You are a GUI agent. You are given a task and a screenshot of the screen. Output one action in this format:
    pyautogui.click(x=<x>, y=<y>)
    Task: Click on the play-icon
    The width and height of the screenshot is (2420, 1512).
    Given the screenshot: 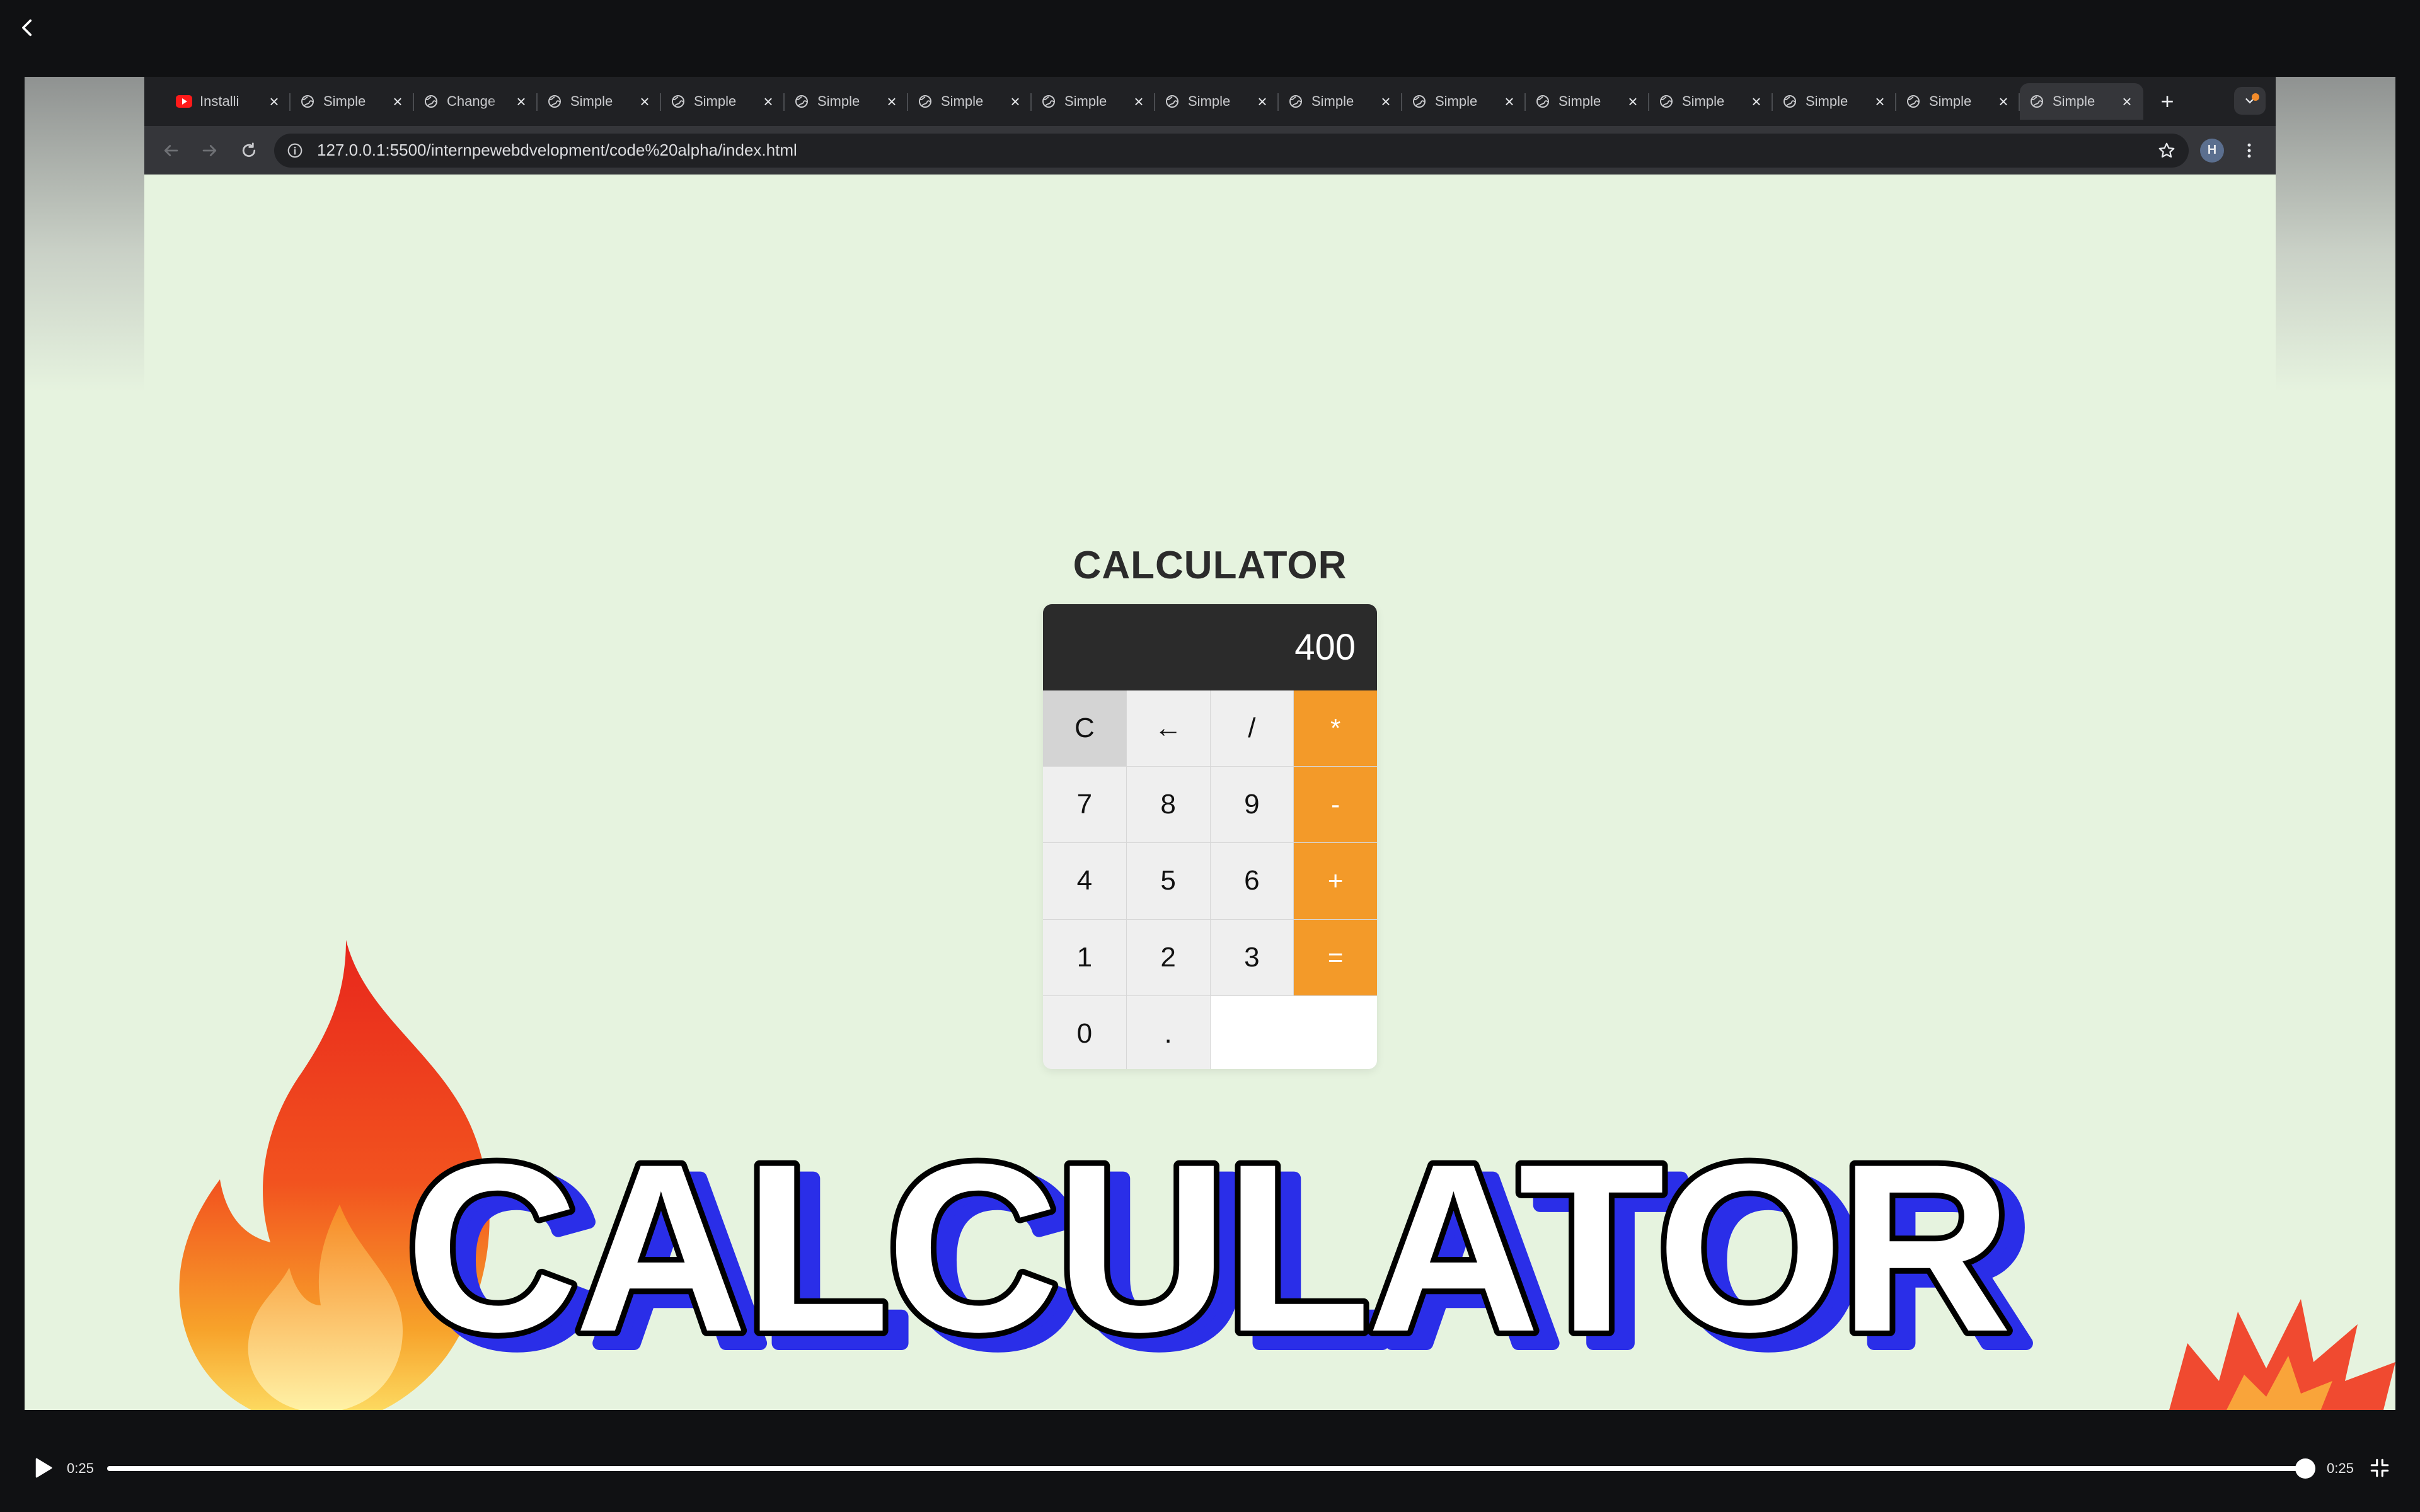 What is the action you would take?
    pyautogui.click(x=44, y=1468)
    